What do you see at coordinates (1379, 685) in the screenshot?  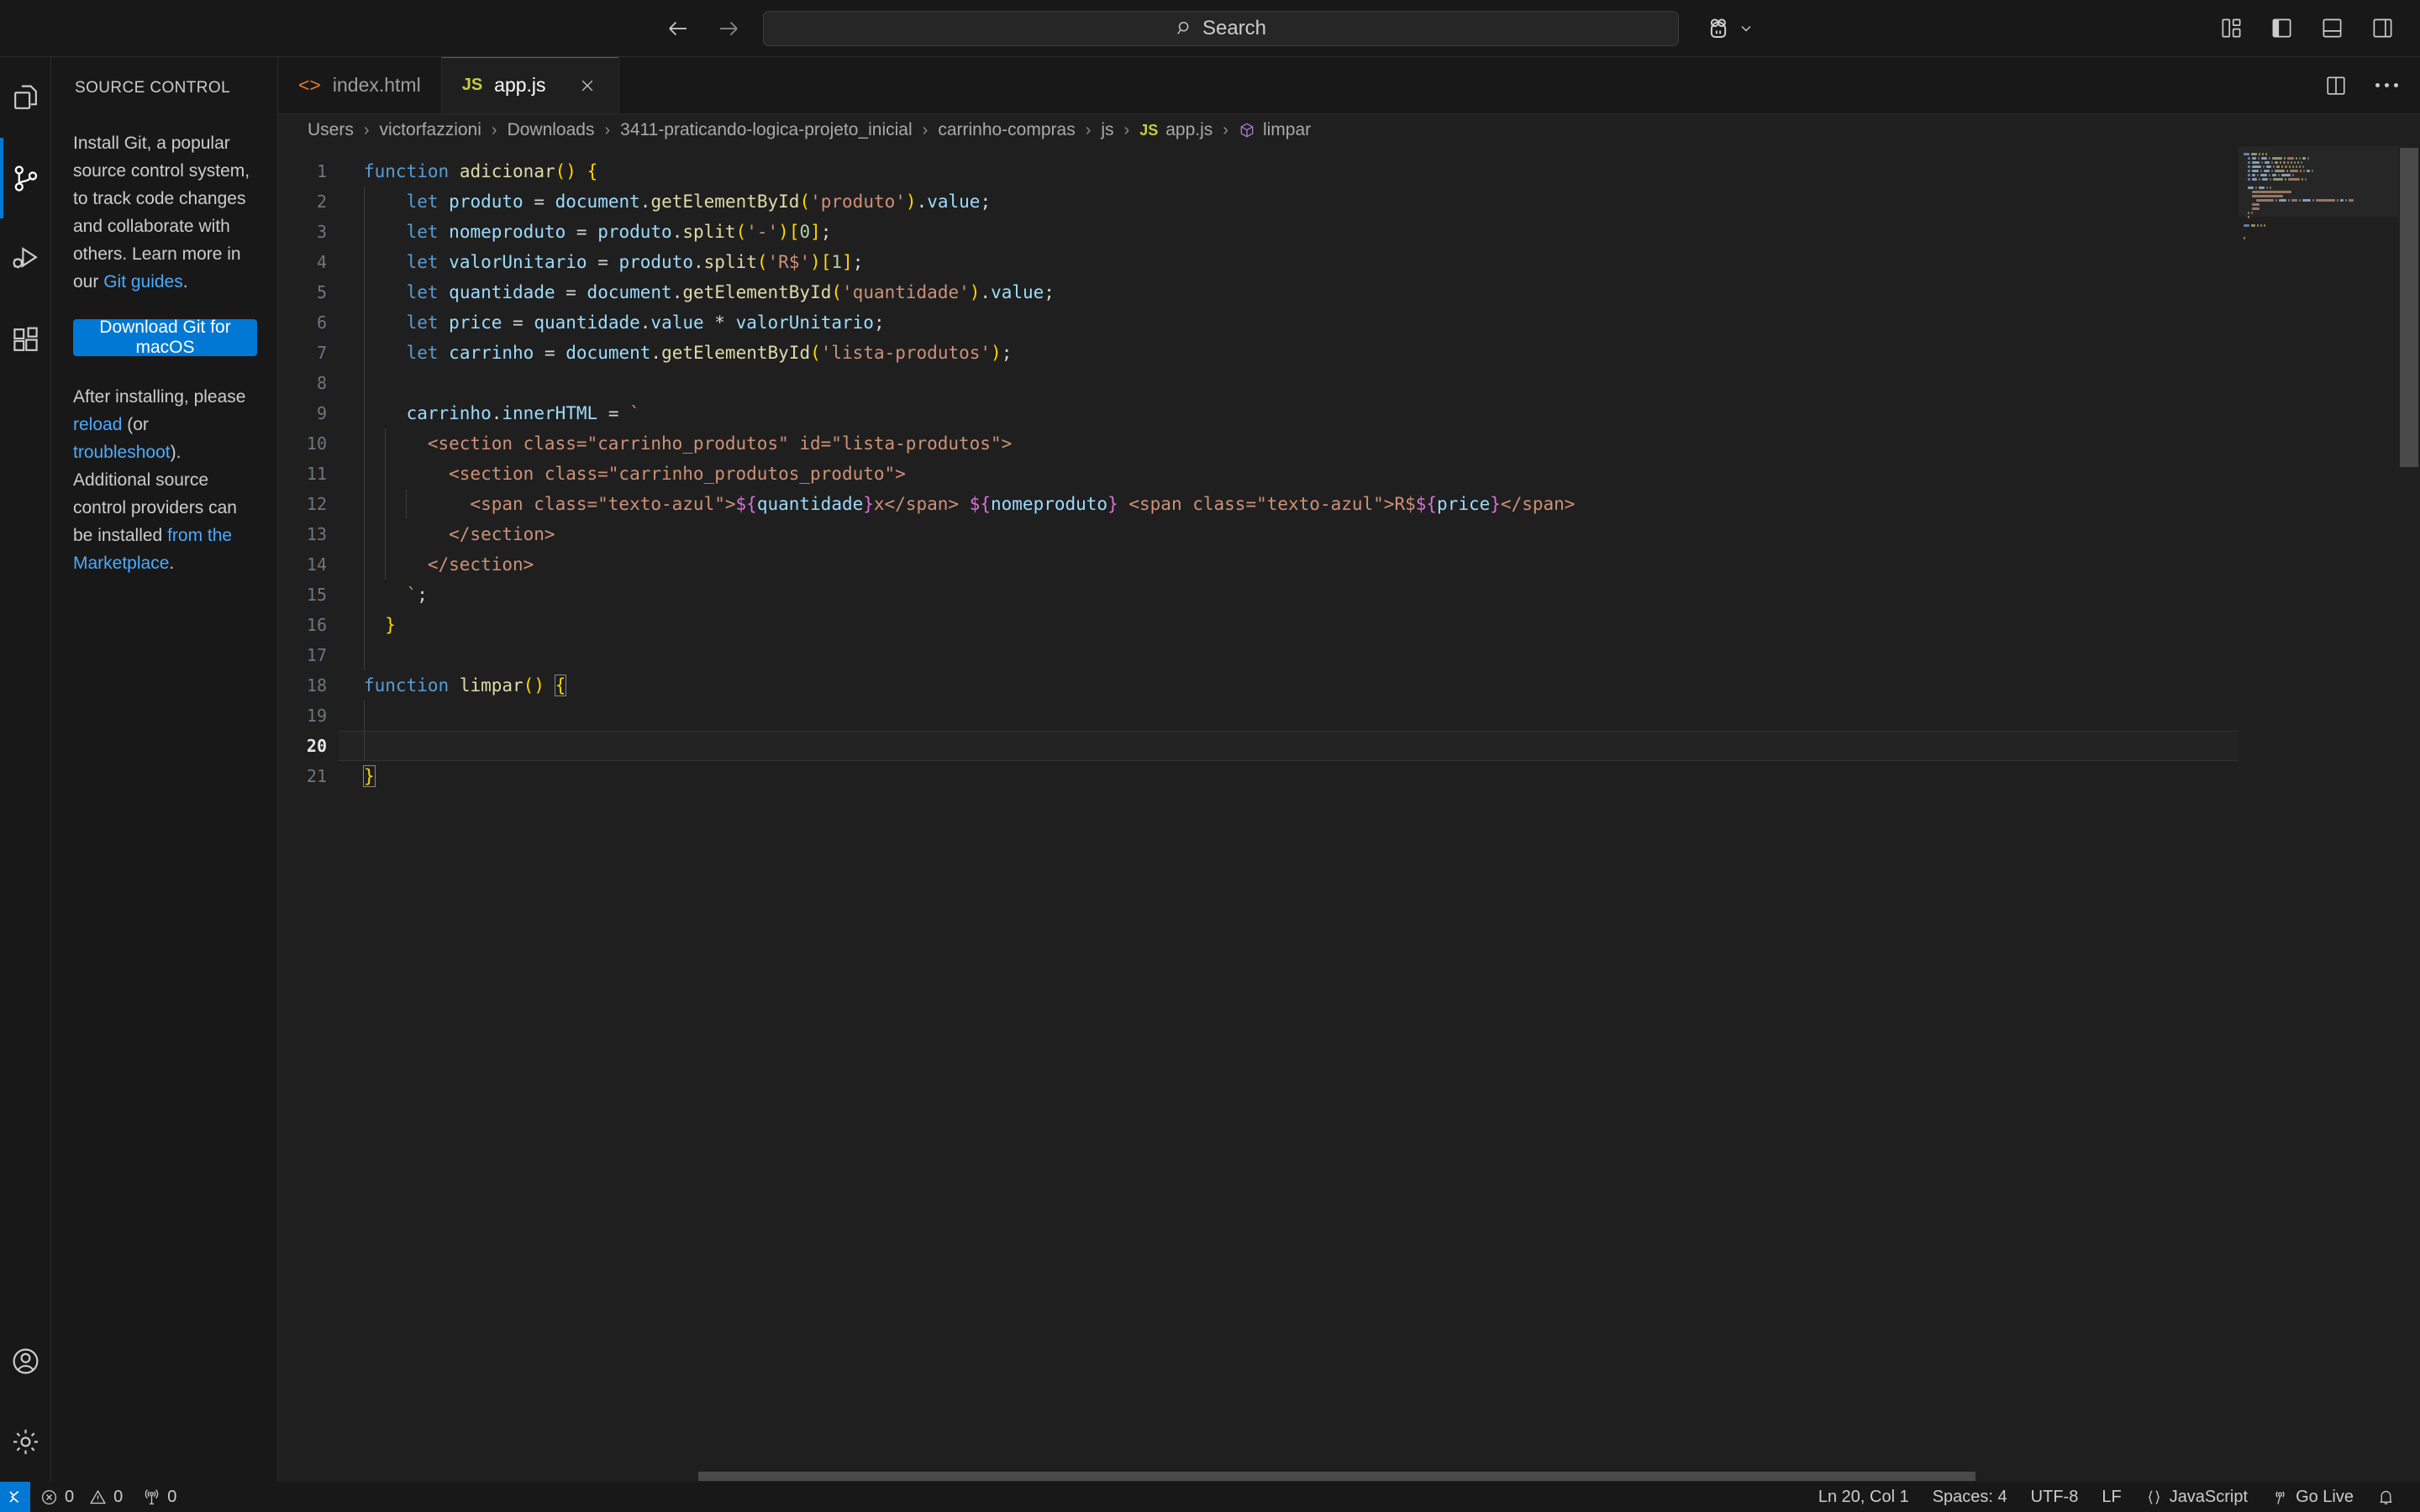 I see `code-line: function limpar() {` at bounding box center [1379, 685].